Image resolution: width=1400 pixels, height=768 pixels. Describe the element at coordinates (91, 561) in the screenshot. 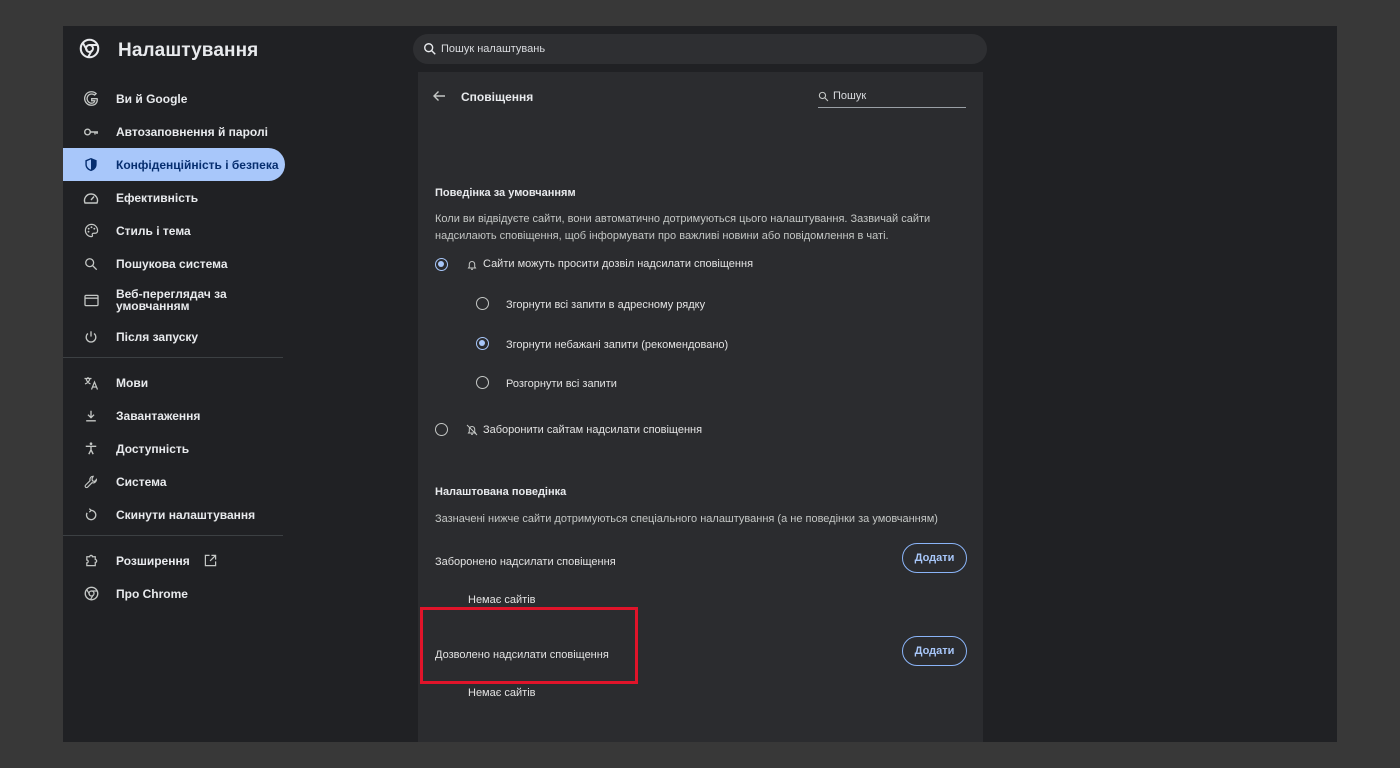

I see `puzzle-icon` at that location.